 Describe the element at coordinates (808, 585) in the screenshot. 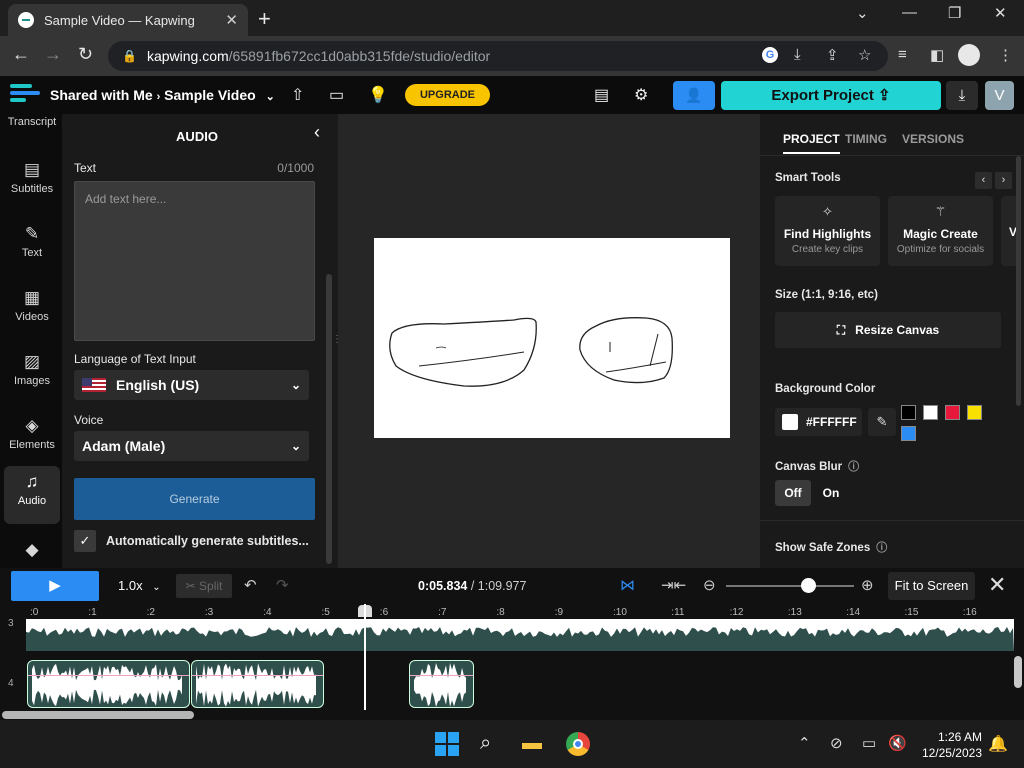

I see `zoom-slider-handle` at that location.